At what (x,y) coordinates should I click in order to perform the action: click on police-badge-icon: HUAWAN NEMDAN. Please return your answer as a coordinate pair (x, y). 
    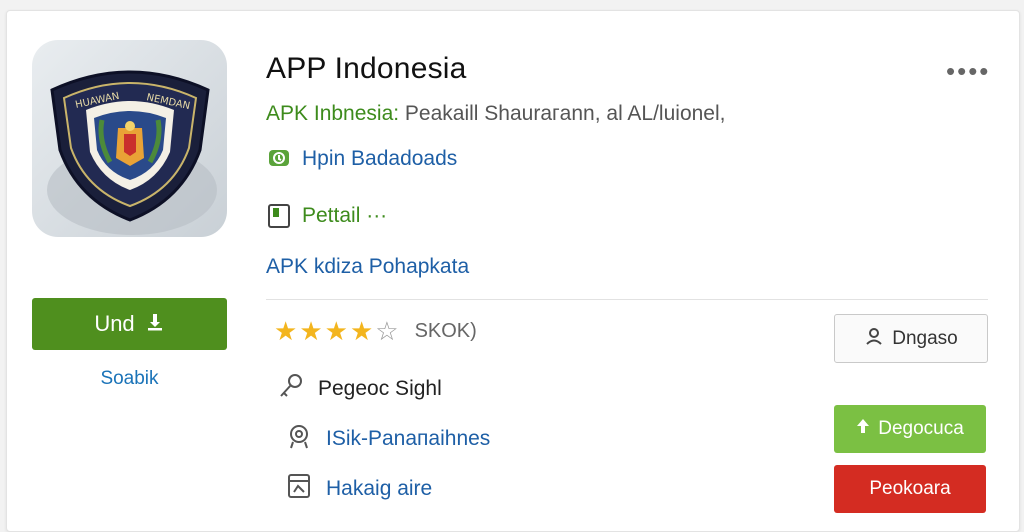
    Looking at the image, I should click on (132, 152).